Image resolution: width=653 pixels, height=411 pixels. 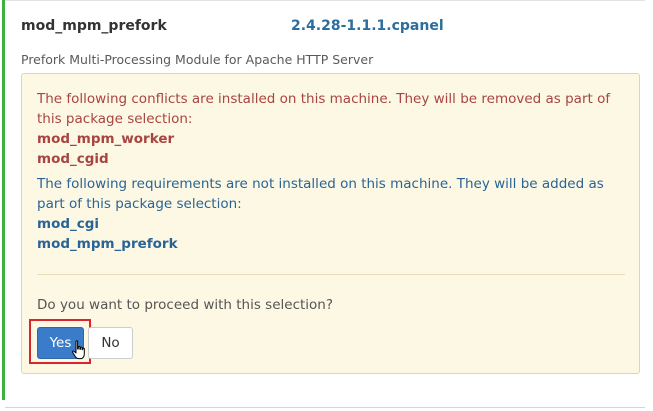 I want to click on hand-pointer-icon, so click(x=78, y=350).